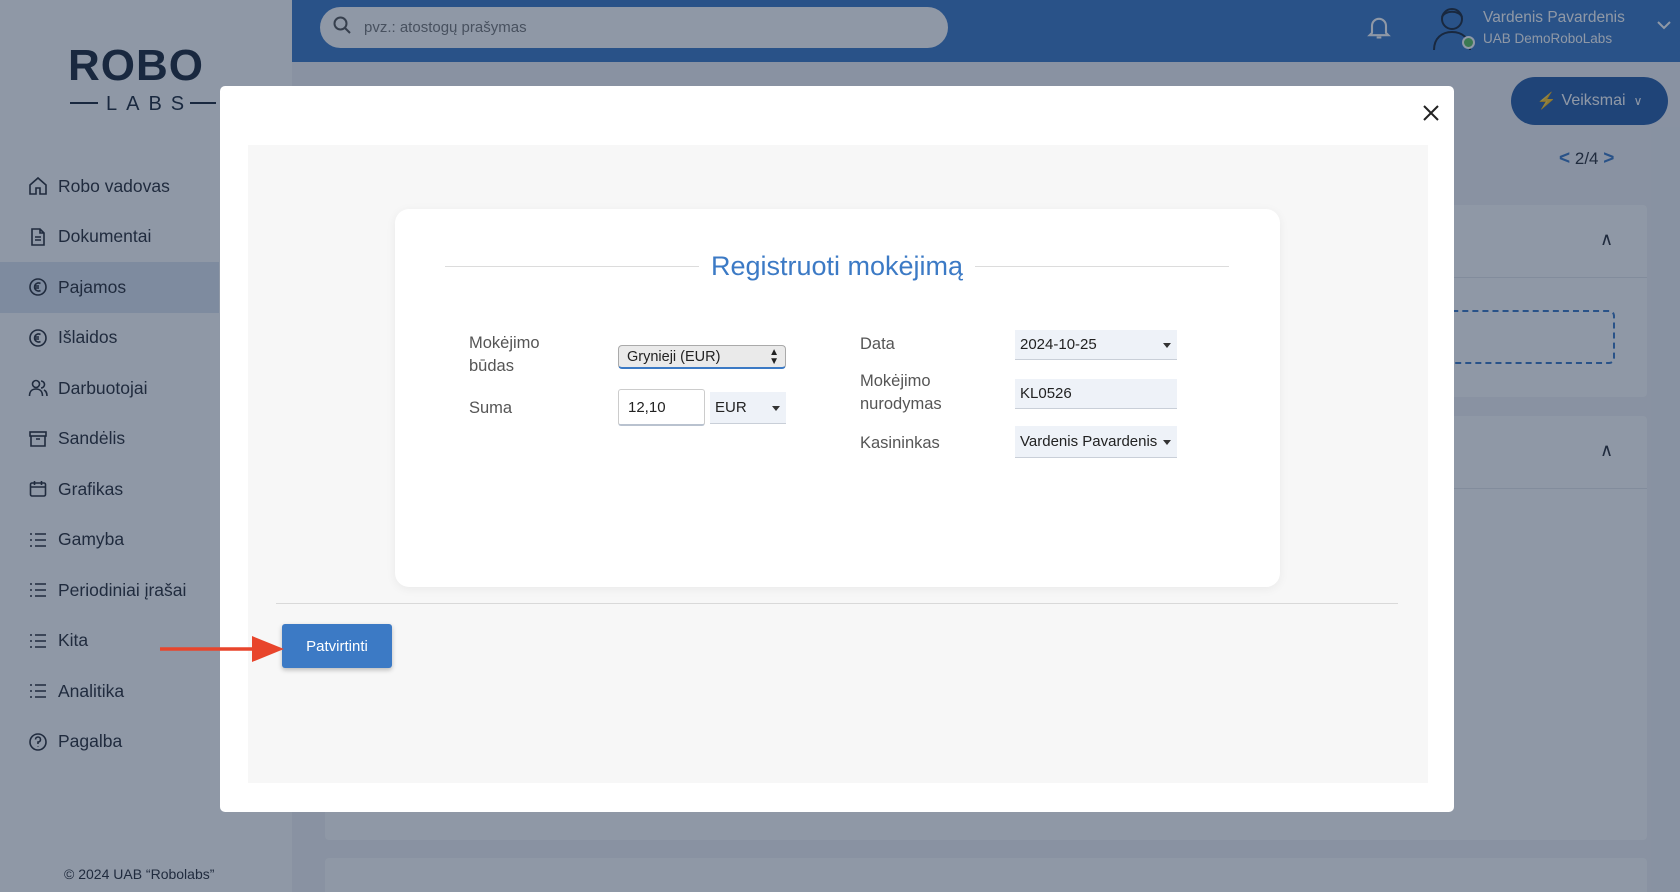 The image size is (1680, 892). I want to click on annotation-arrow-icon, so click(222, 649).